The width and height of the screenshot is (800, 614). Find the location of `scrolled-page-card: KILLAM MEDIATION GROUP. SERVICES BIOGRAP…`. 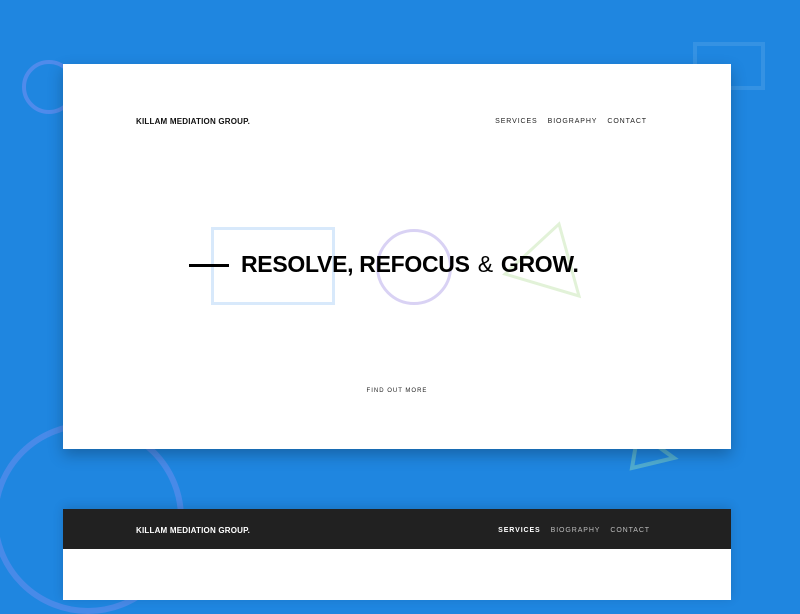

scrolled-page-card: KILLAM MEDIATION GROUP. SERVICES BIOGRAP… is located at coordinates (397, 554).